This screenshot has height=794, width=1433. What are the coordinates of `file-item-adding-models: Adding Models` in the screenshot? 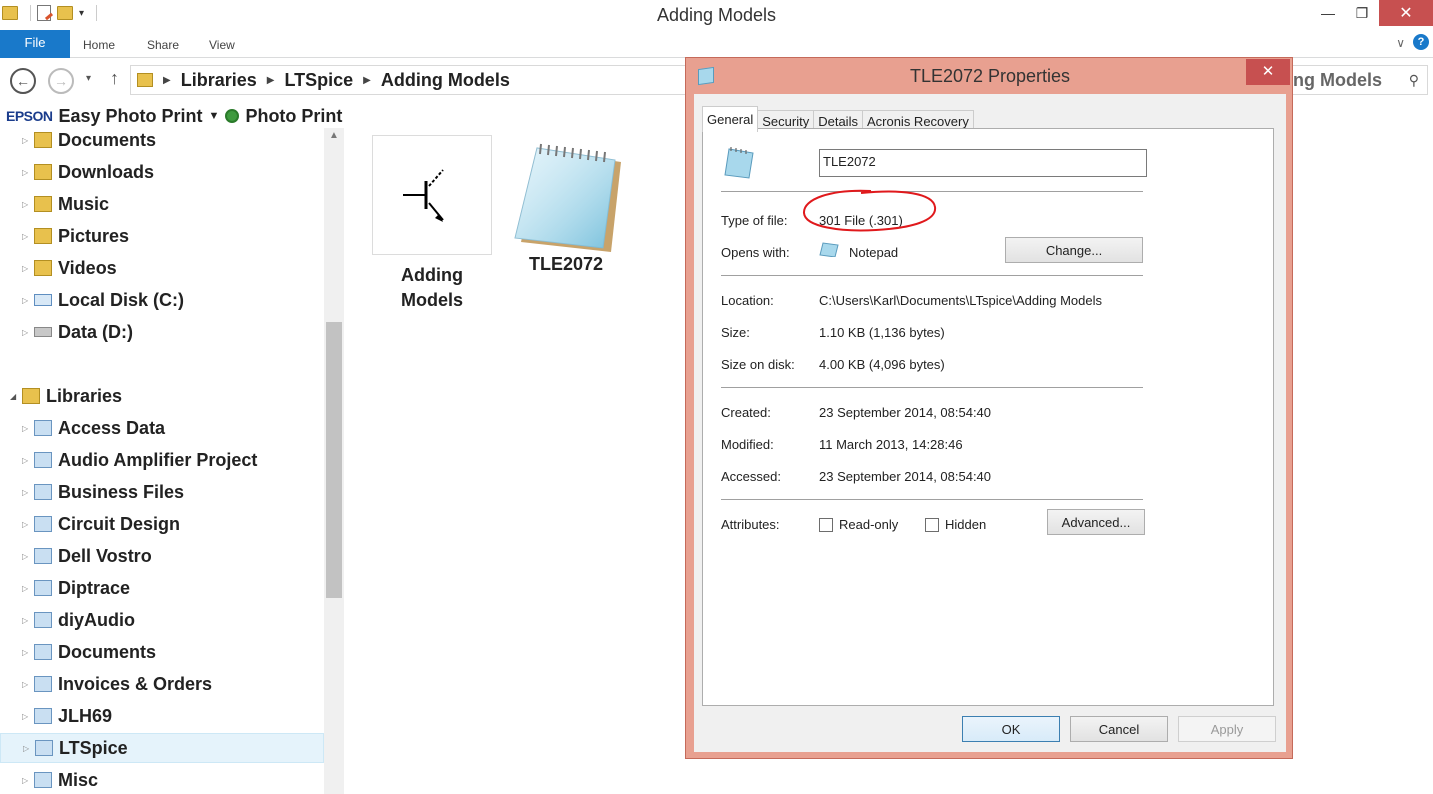 It's located at (432, 224).